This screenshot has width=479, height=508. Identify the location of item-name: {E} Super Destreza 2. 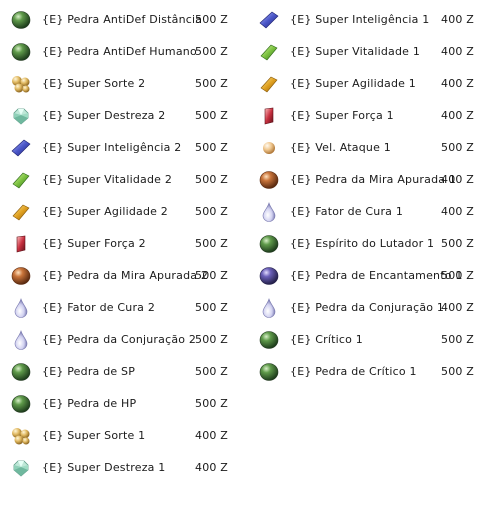
(104, 115).